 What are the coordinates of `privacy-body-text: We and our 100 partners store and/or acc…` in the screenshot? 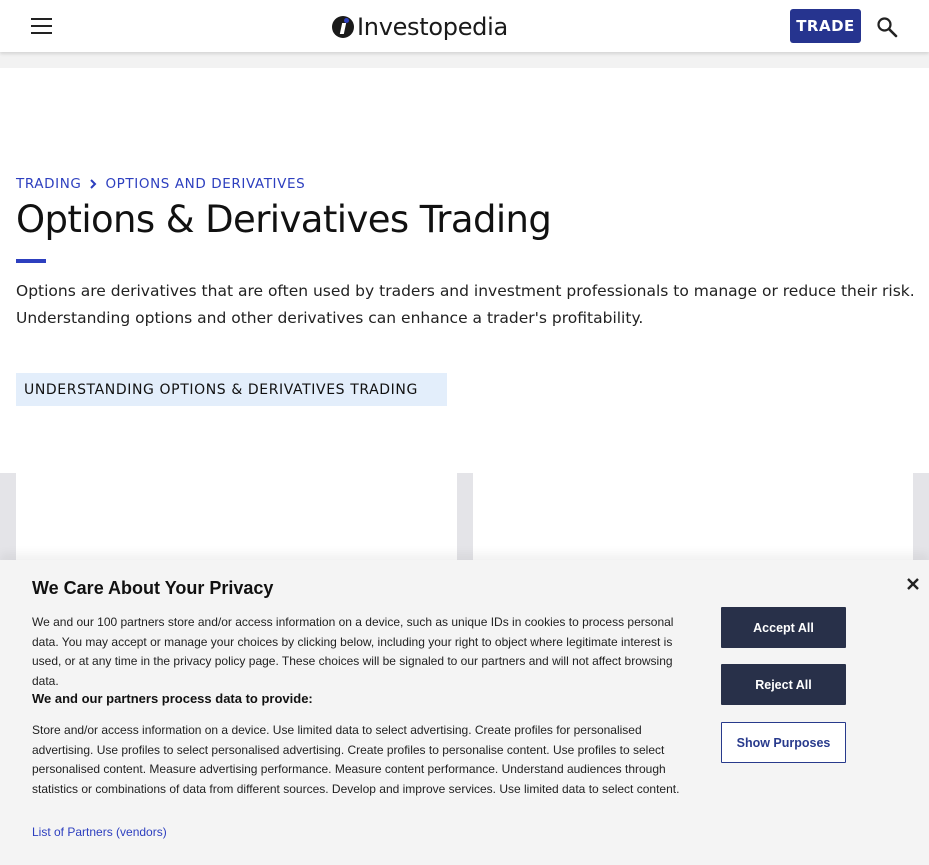 It's located at (353, 651).